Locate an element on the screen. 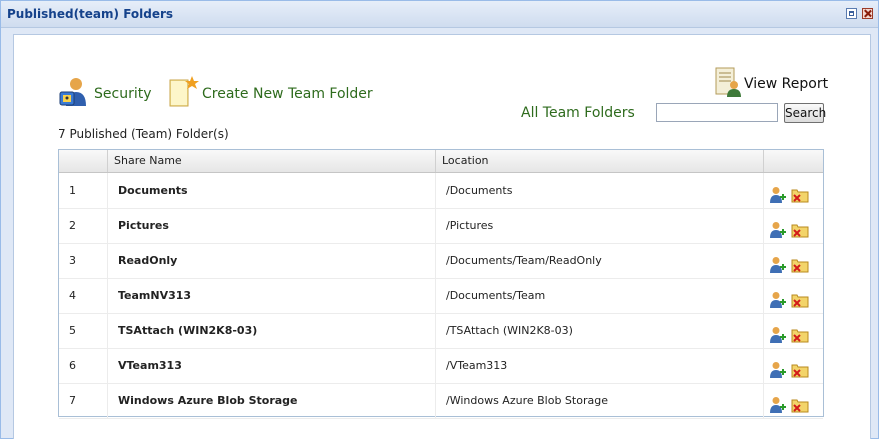  all-team-folders-label: All Team Folders is located at coordinates (578, 113).